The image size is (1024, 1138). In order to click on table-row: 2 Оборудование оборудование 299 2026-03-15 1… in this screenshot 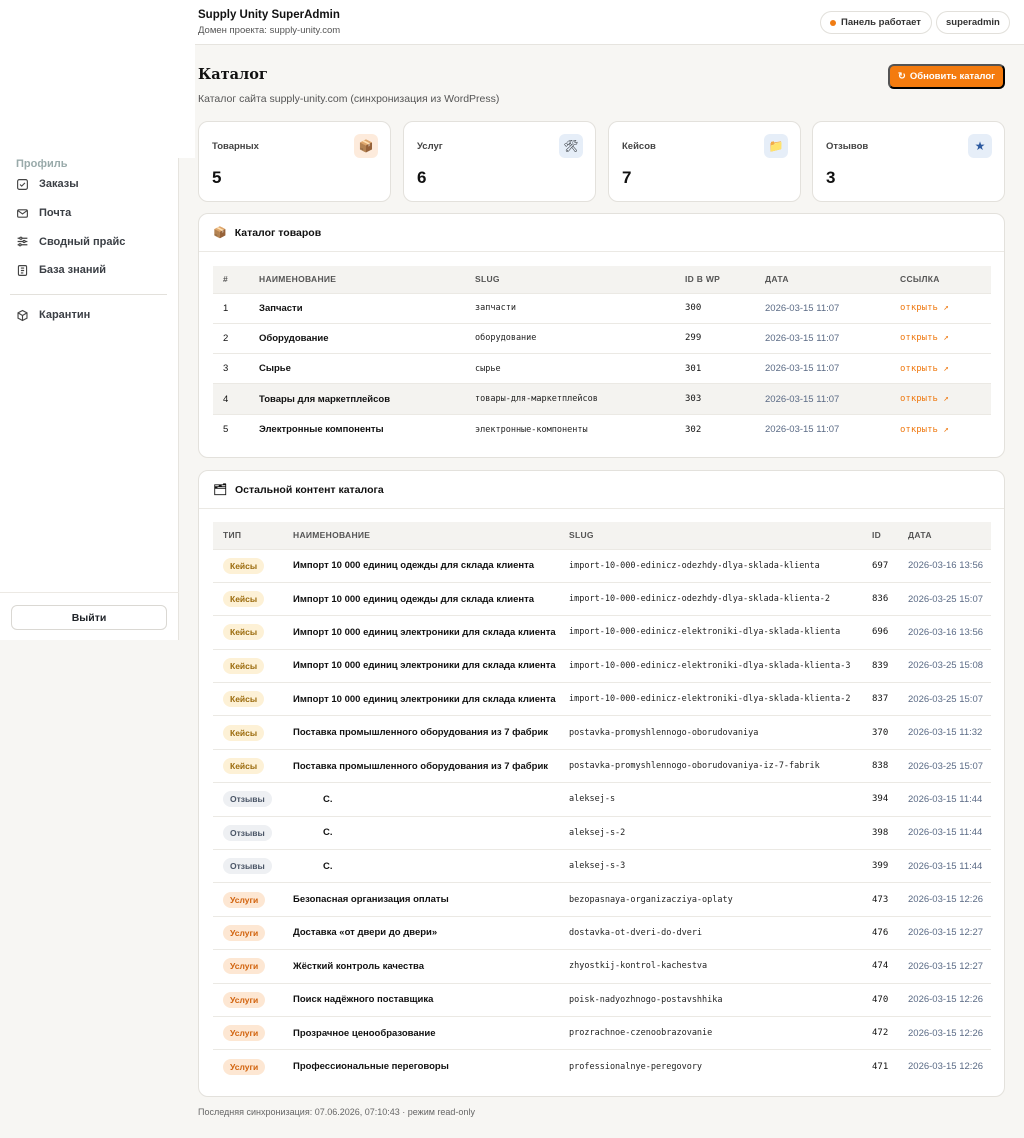, I will do `click(602, 338)`.